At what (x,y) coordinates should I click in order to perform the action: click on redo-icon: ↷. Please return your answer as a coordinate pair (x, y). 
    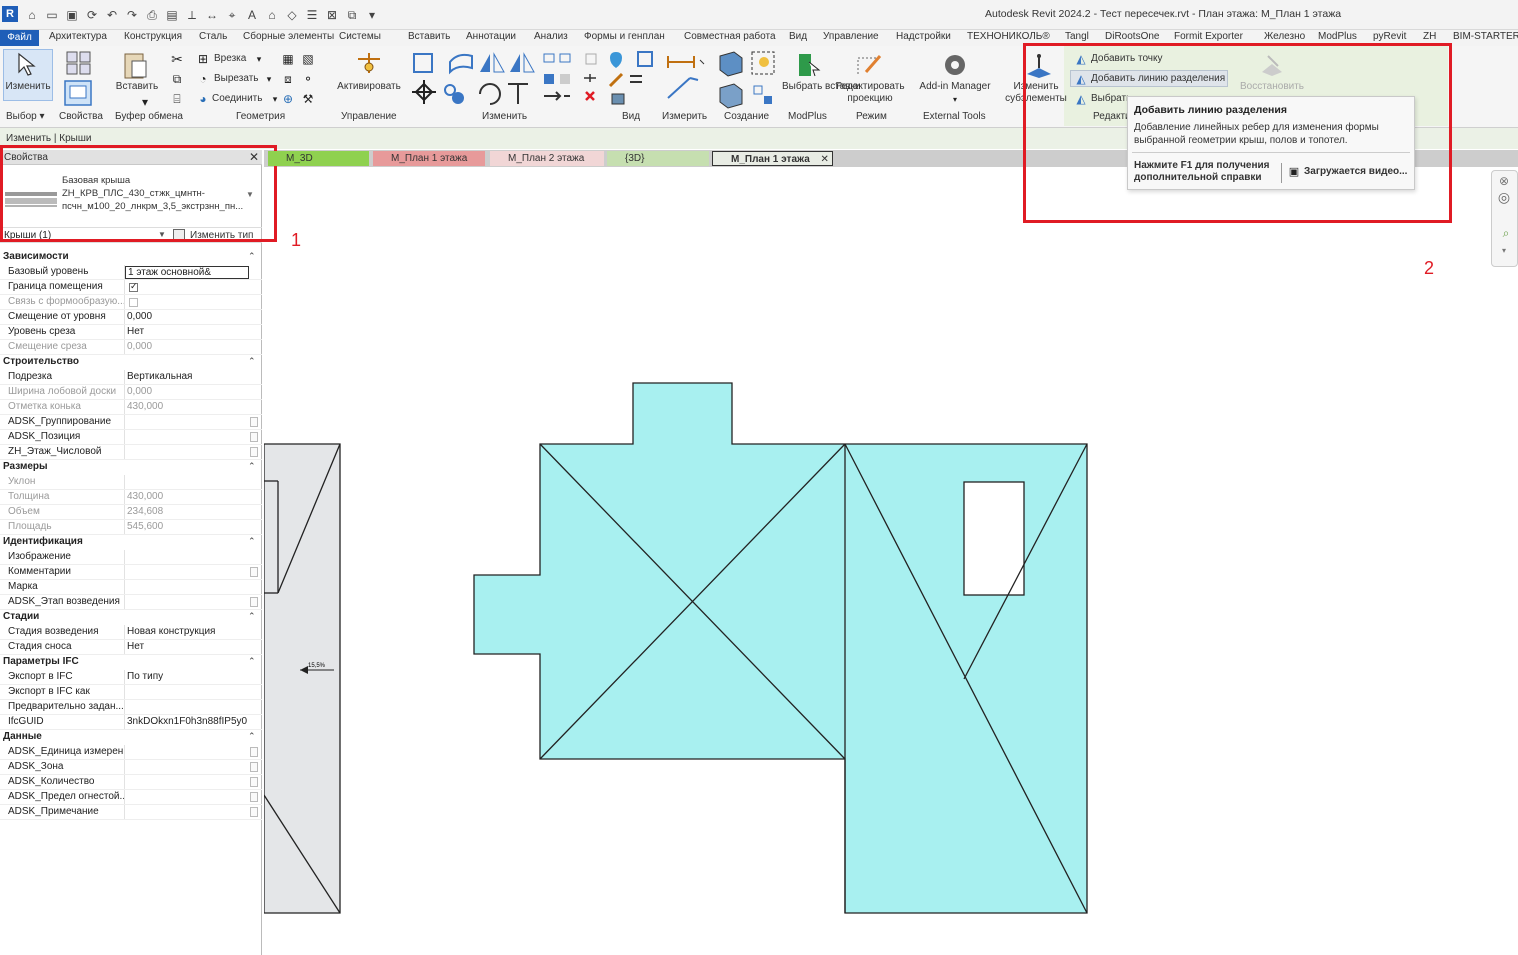
    Looking at the image, I should click on (132, 15).